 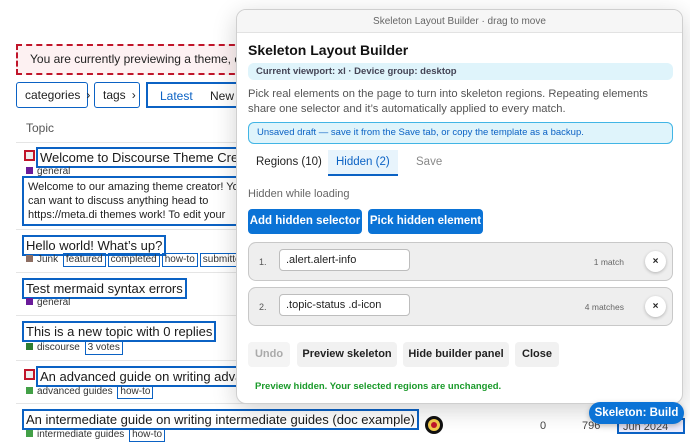 I want to click on tag: completed, so click(x=133, y=260).